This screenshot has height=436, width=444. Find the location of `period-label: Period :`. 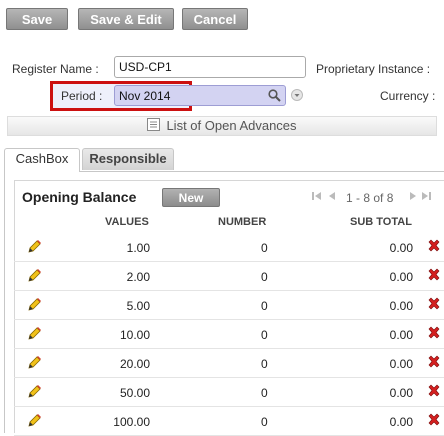

period-label: Period : is located at coordinates (82, 96).